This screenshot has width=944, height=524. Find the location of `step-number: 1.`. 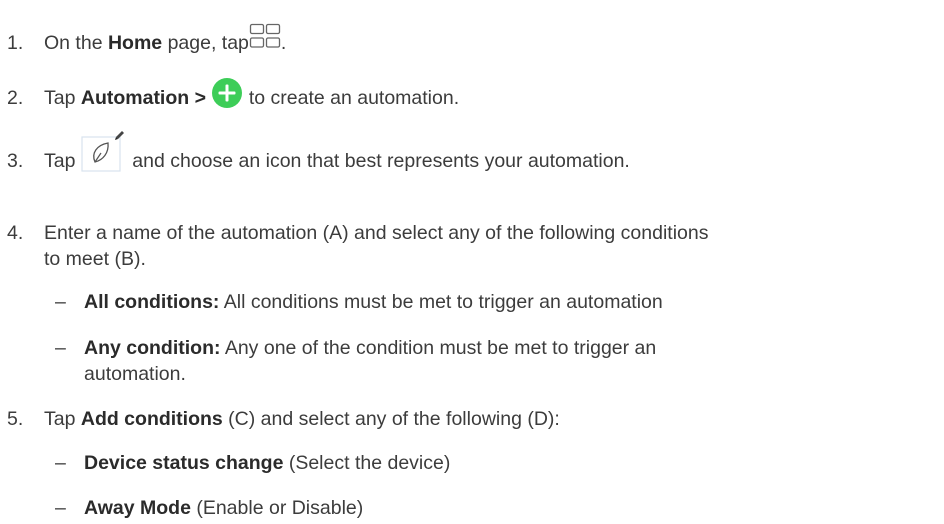

step-number: 1. is located at coordinates (15, 43).